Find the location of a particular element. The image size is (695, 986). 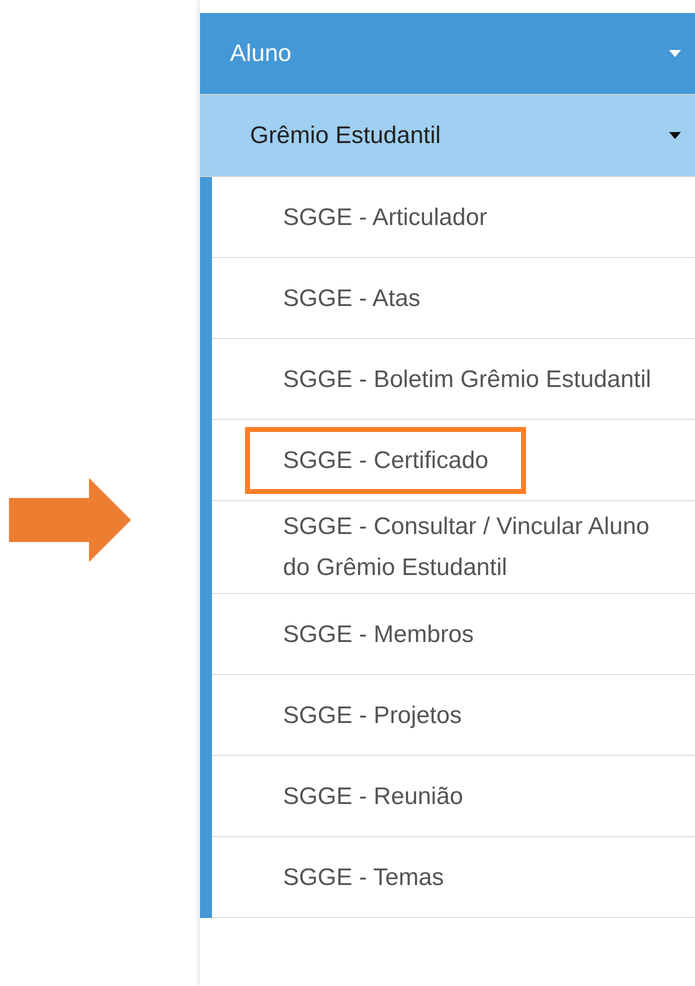

menu-item: SGGE - Temas is located at coordinates (363, 877).